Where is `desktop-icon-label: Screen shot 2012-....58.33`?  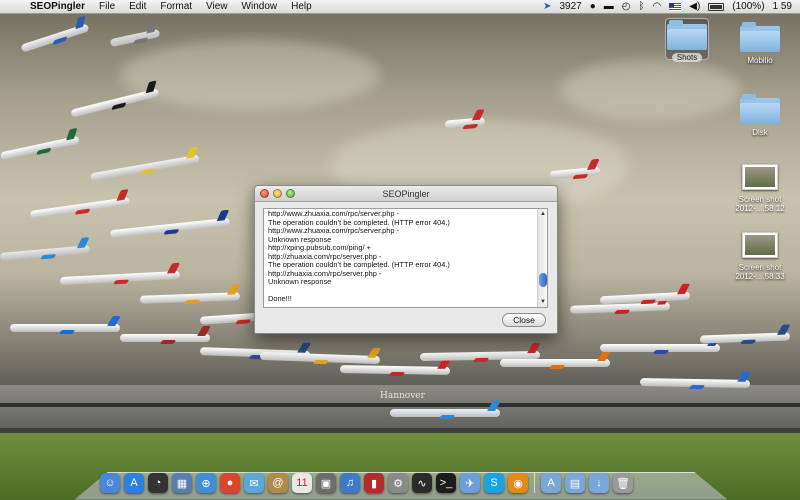
desktop-icon-label: Screen shot 2012-....58.33 is located at coordinates (760, 272).